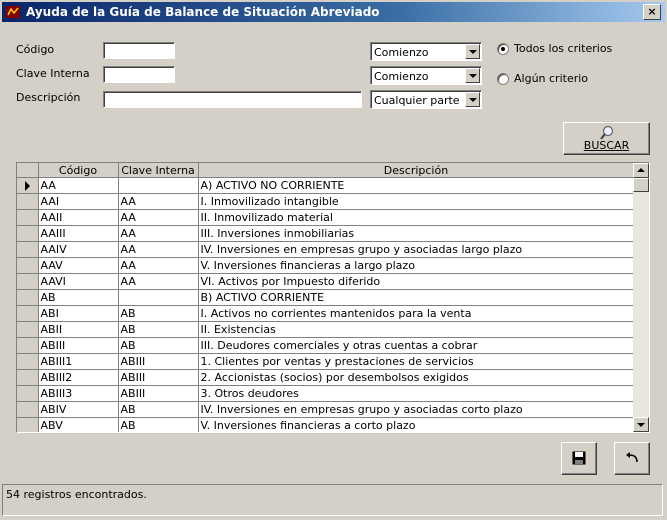  Describe the element at coordinates (416, 281) in the screenshot. I see `cell-descripcion: VI. Activos por Impuesto diferido` at that location.